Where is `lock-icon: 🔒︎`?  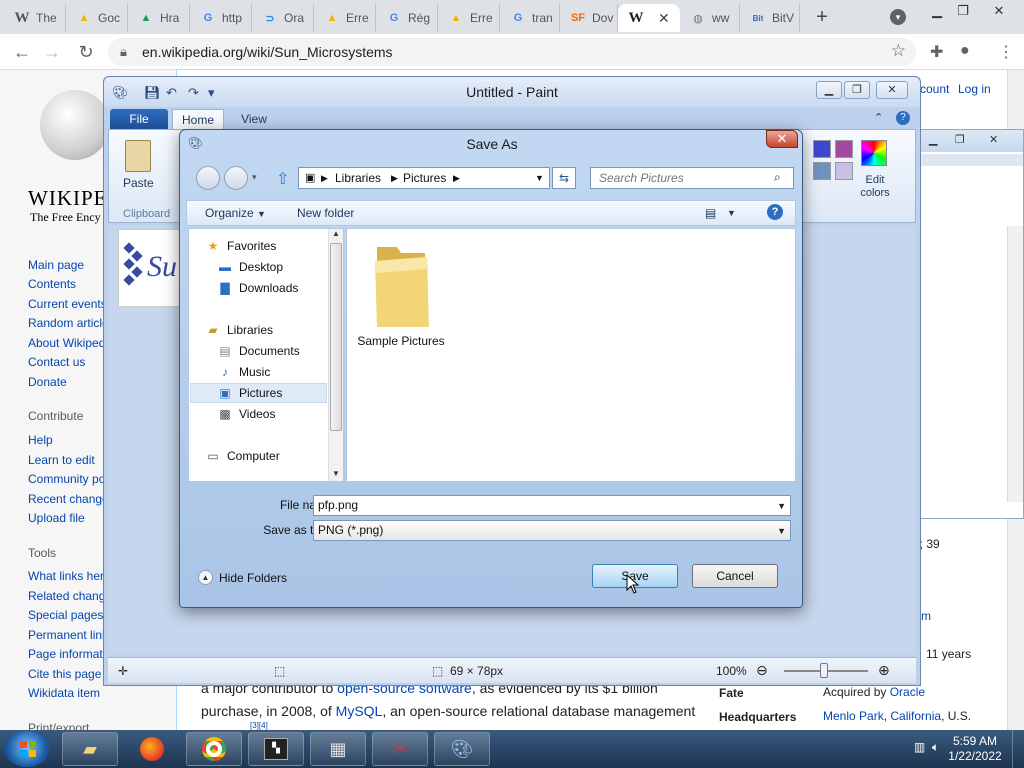
lock-icon: 🔒︎ is located at coordinates (123, 52).